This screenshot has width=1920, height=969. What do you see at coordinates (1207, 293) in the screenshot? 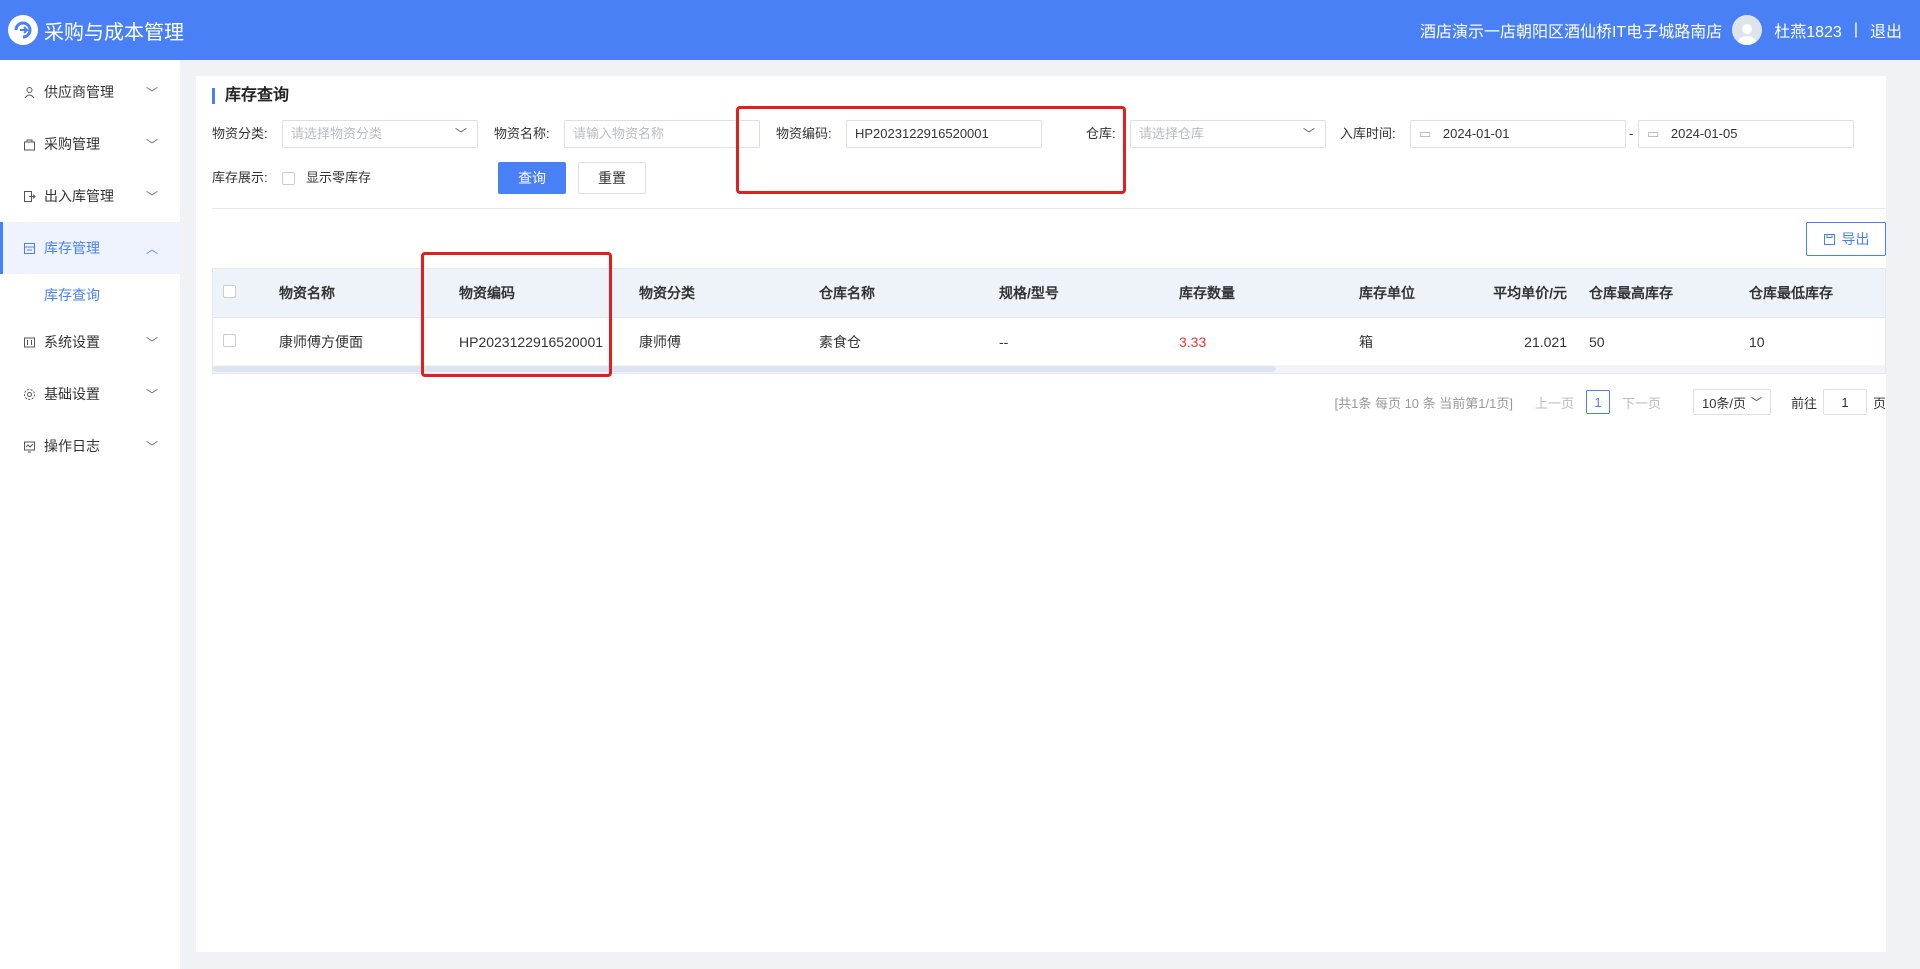
I see `column-header: 库存数量` at bounding box center [1207, 293].